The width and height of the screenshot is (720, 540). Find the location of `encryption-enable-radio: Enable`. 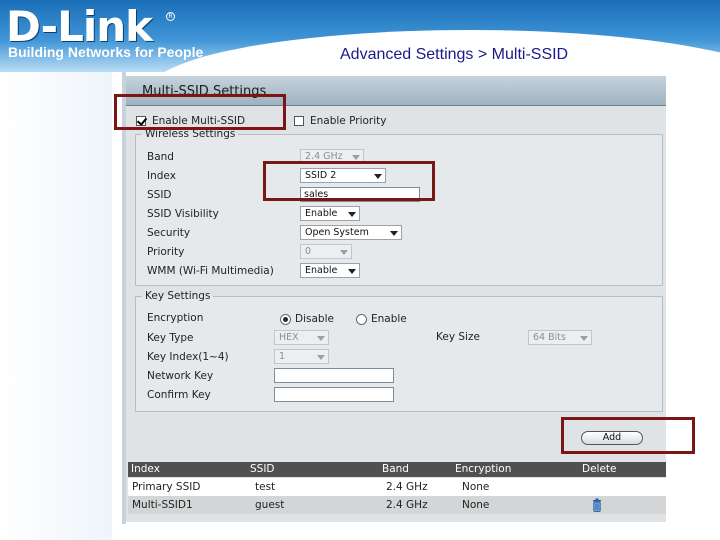

encryption-enable-radio: Enable is located at coordinates (381, 319).